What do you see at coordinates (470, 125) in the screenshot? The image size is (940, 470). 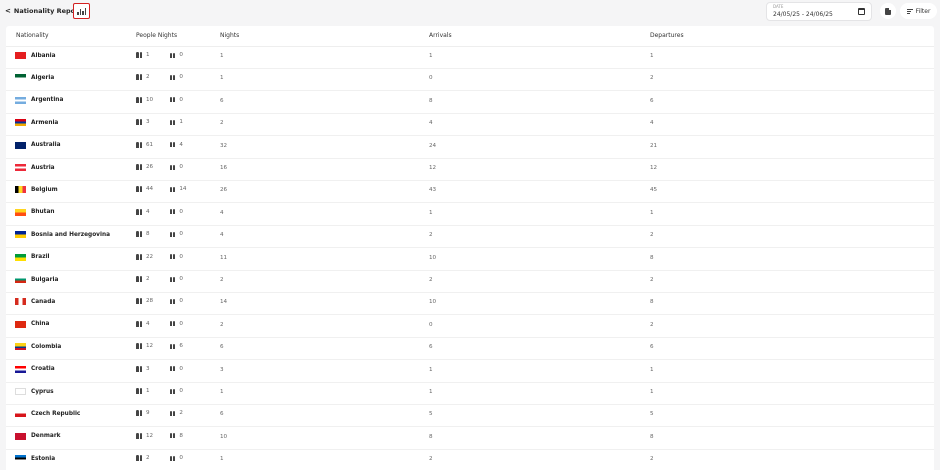 I see `table-row: Armenia 3 1 2 4 4` at bounding box center [470, 125].